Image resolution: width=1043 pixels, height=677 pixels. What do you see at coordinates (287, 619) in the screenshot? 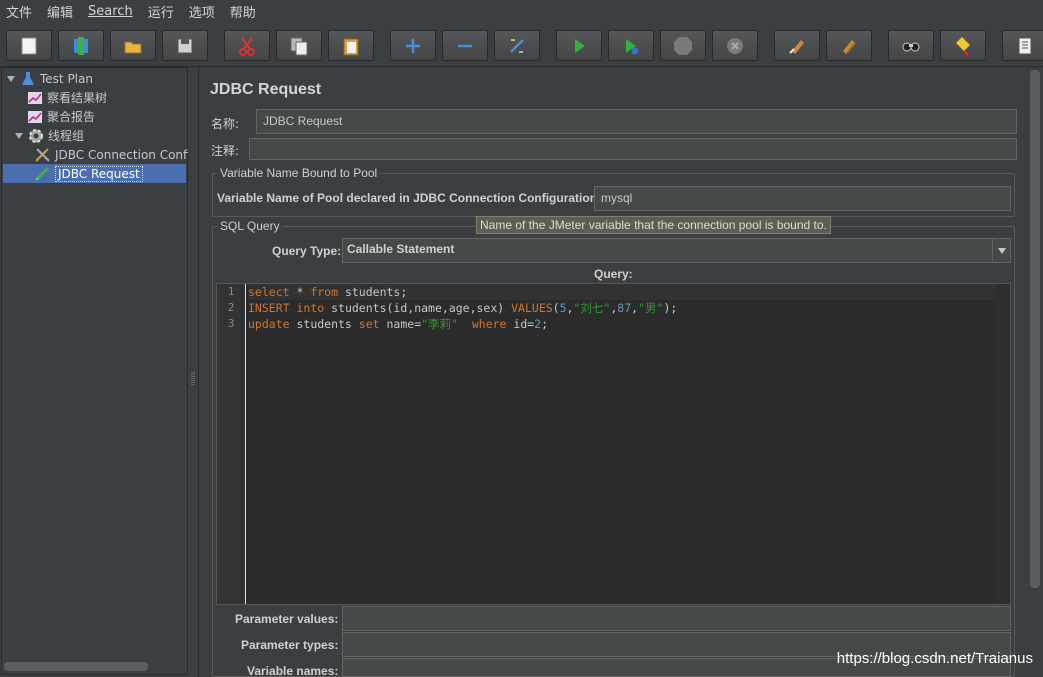
I see `parameter-values-label: Parameter values:` at bounding box center [287, 619].